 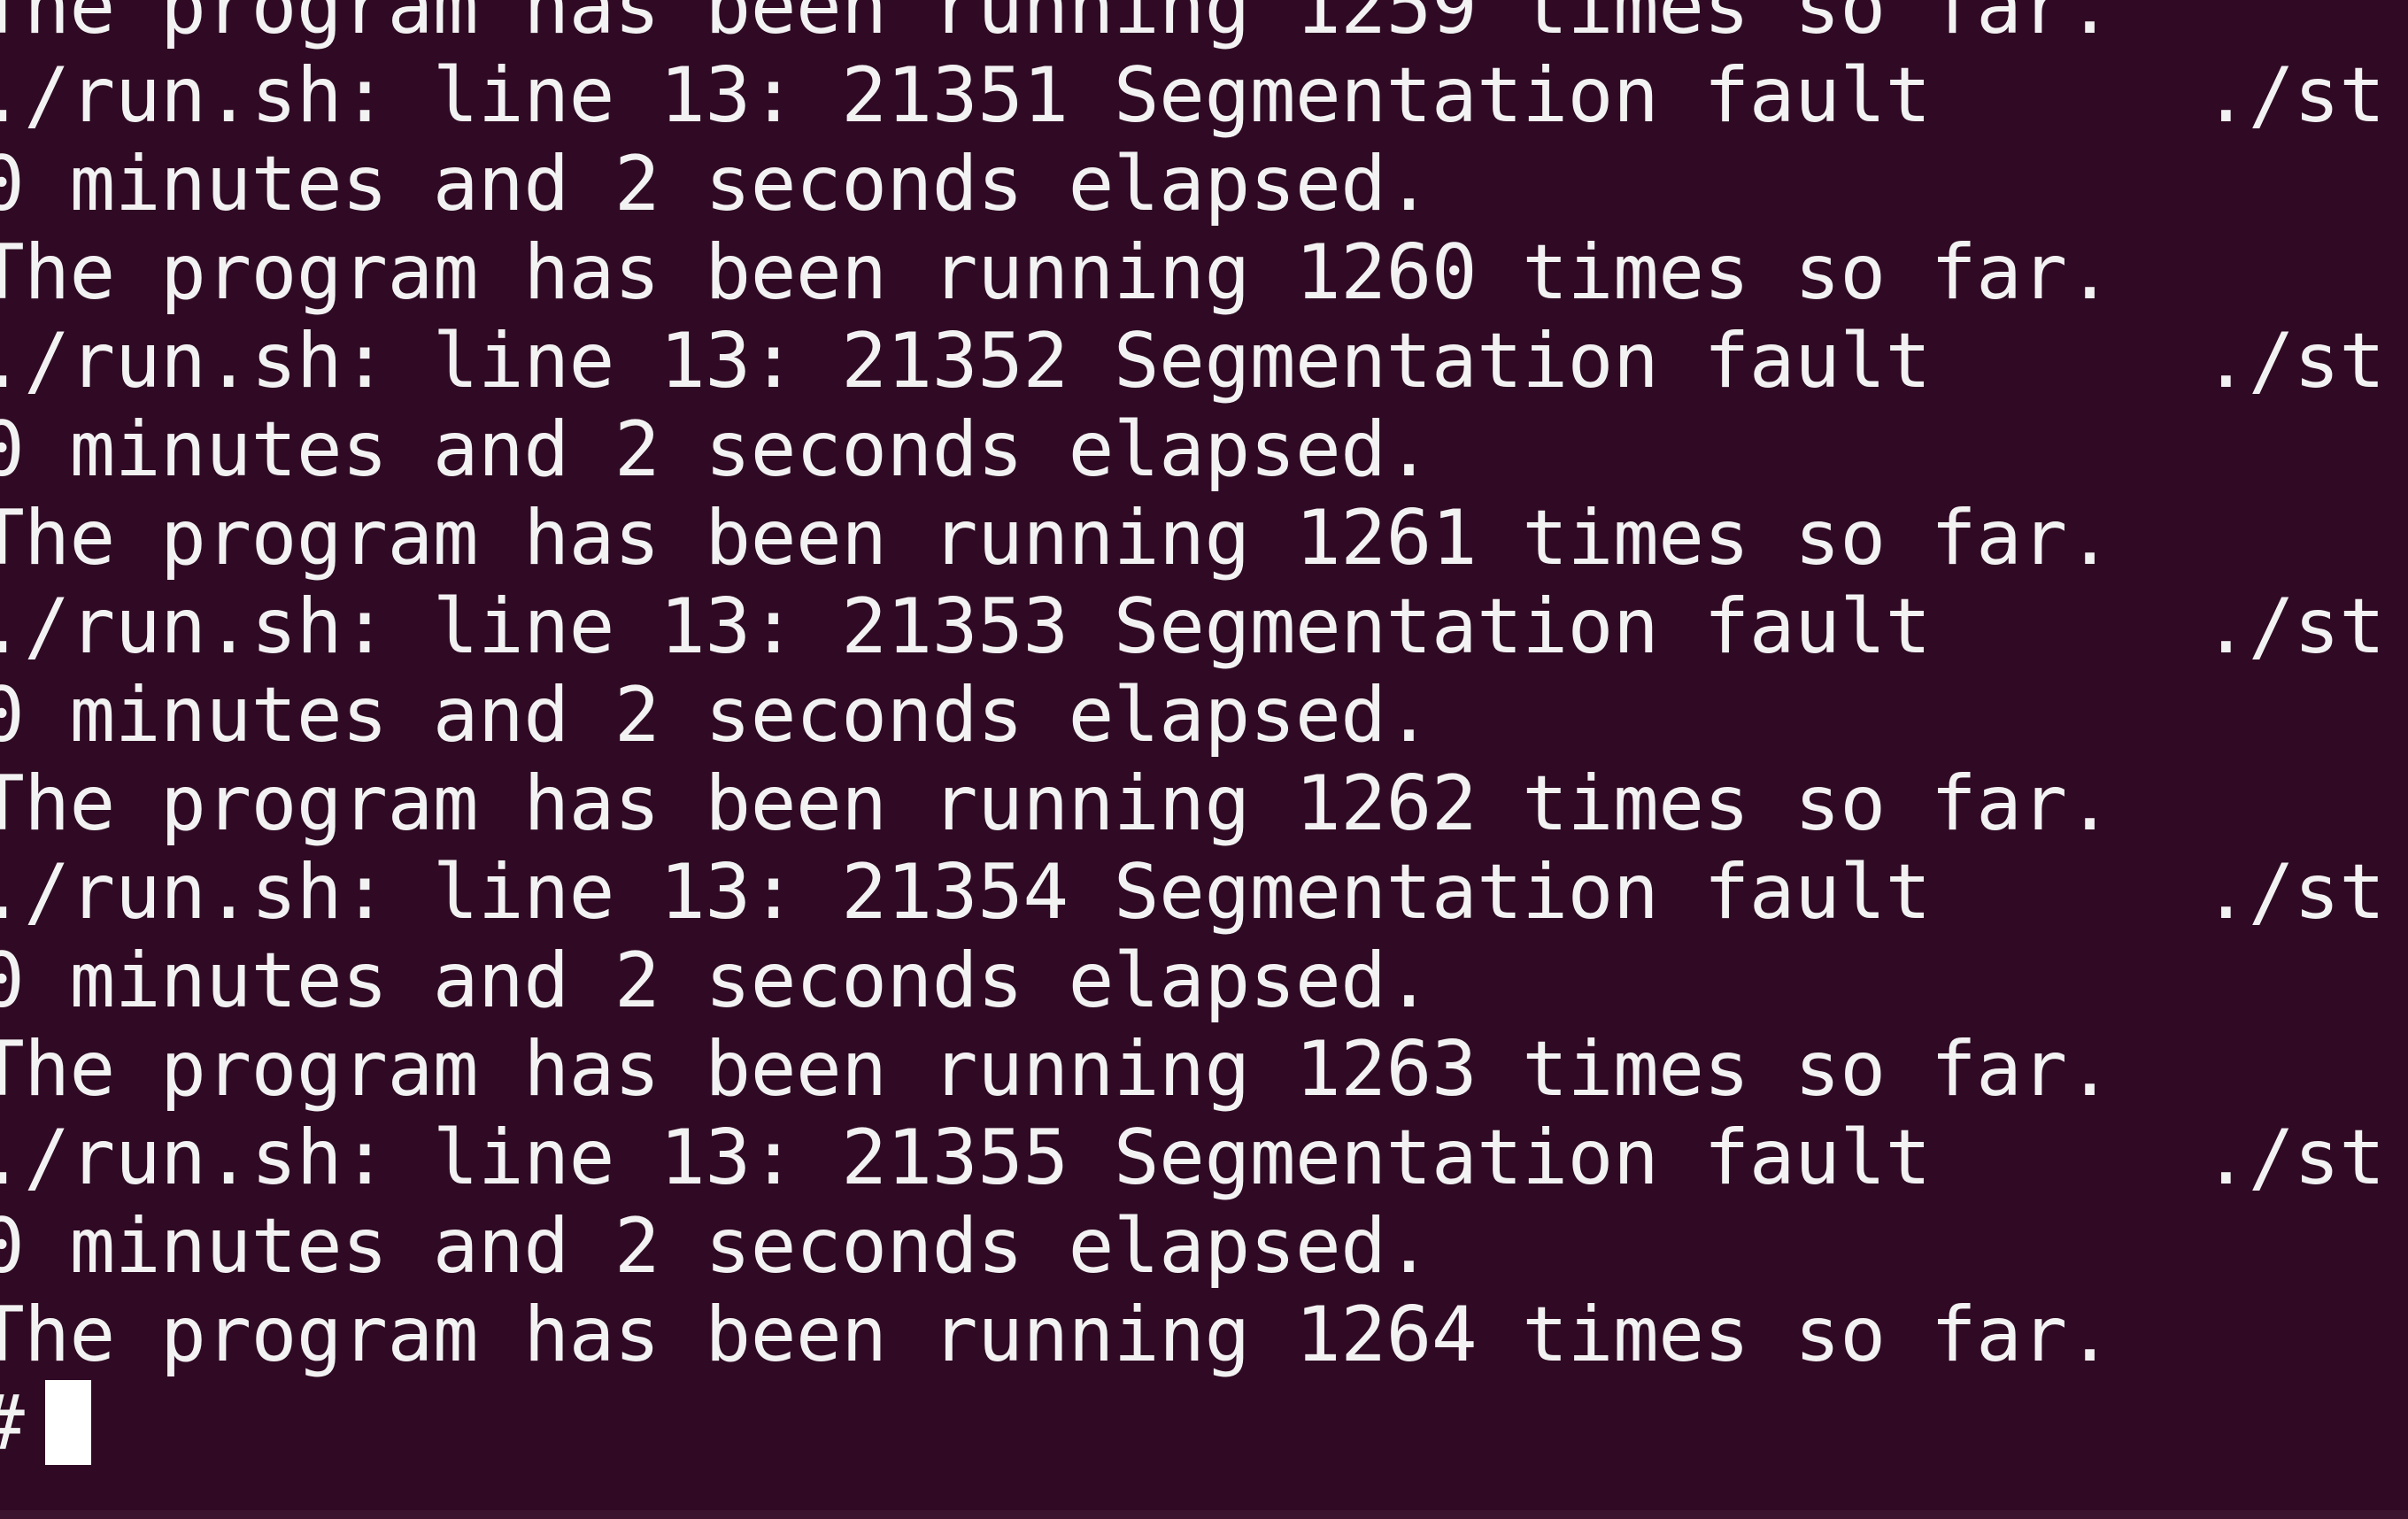 What do you see at coordinates (1192, 1423) in the screenshot?
I see `prompt-line: #` at bounding box center [1192, 1423].